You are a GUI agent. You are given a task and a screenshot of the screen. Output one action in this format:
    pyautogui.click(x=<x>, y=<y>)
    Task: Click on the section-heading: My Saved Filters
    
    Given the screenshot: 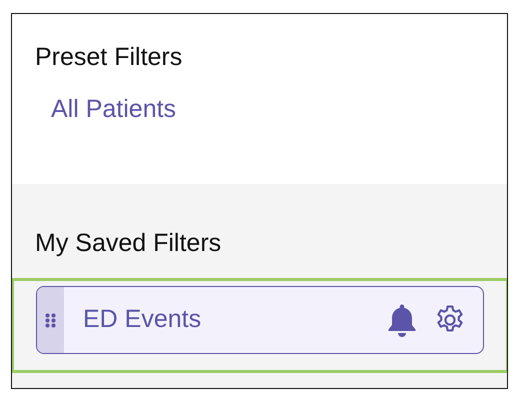 What is the action you would take?
    pyautogui.click(x=128, y=243)
    